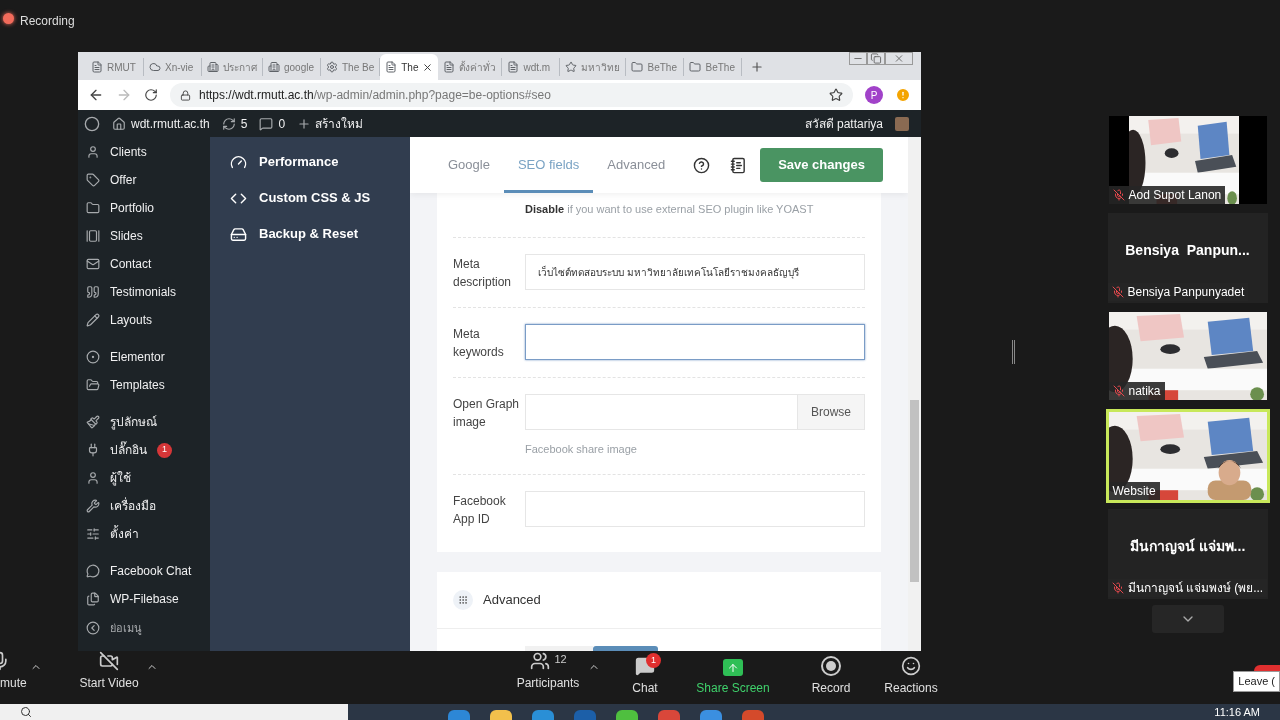 Image resolution: width=1280 pixels, height=720 pixels. Describe the element at coordinates (843, 123) in the screenshot. I see `greeting-link: สวัสดี pattariya` at that location.